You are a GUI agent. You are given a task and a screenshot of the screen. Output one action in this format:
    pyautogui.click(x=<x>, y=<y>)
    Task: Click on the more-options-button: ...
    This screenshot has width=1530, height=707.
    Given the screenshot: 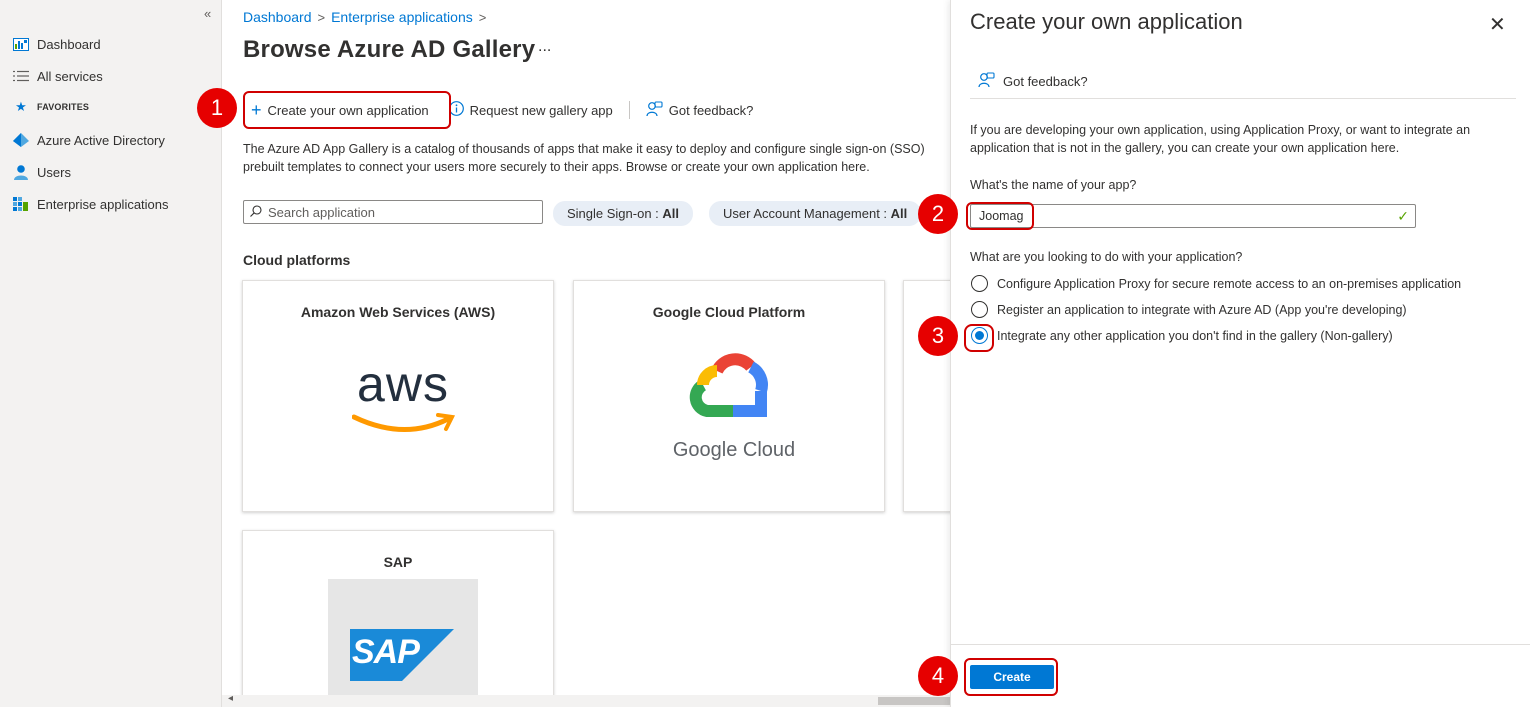 What is the action you would take?
    pyautogui.click(x=544, y=47)
    